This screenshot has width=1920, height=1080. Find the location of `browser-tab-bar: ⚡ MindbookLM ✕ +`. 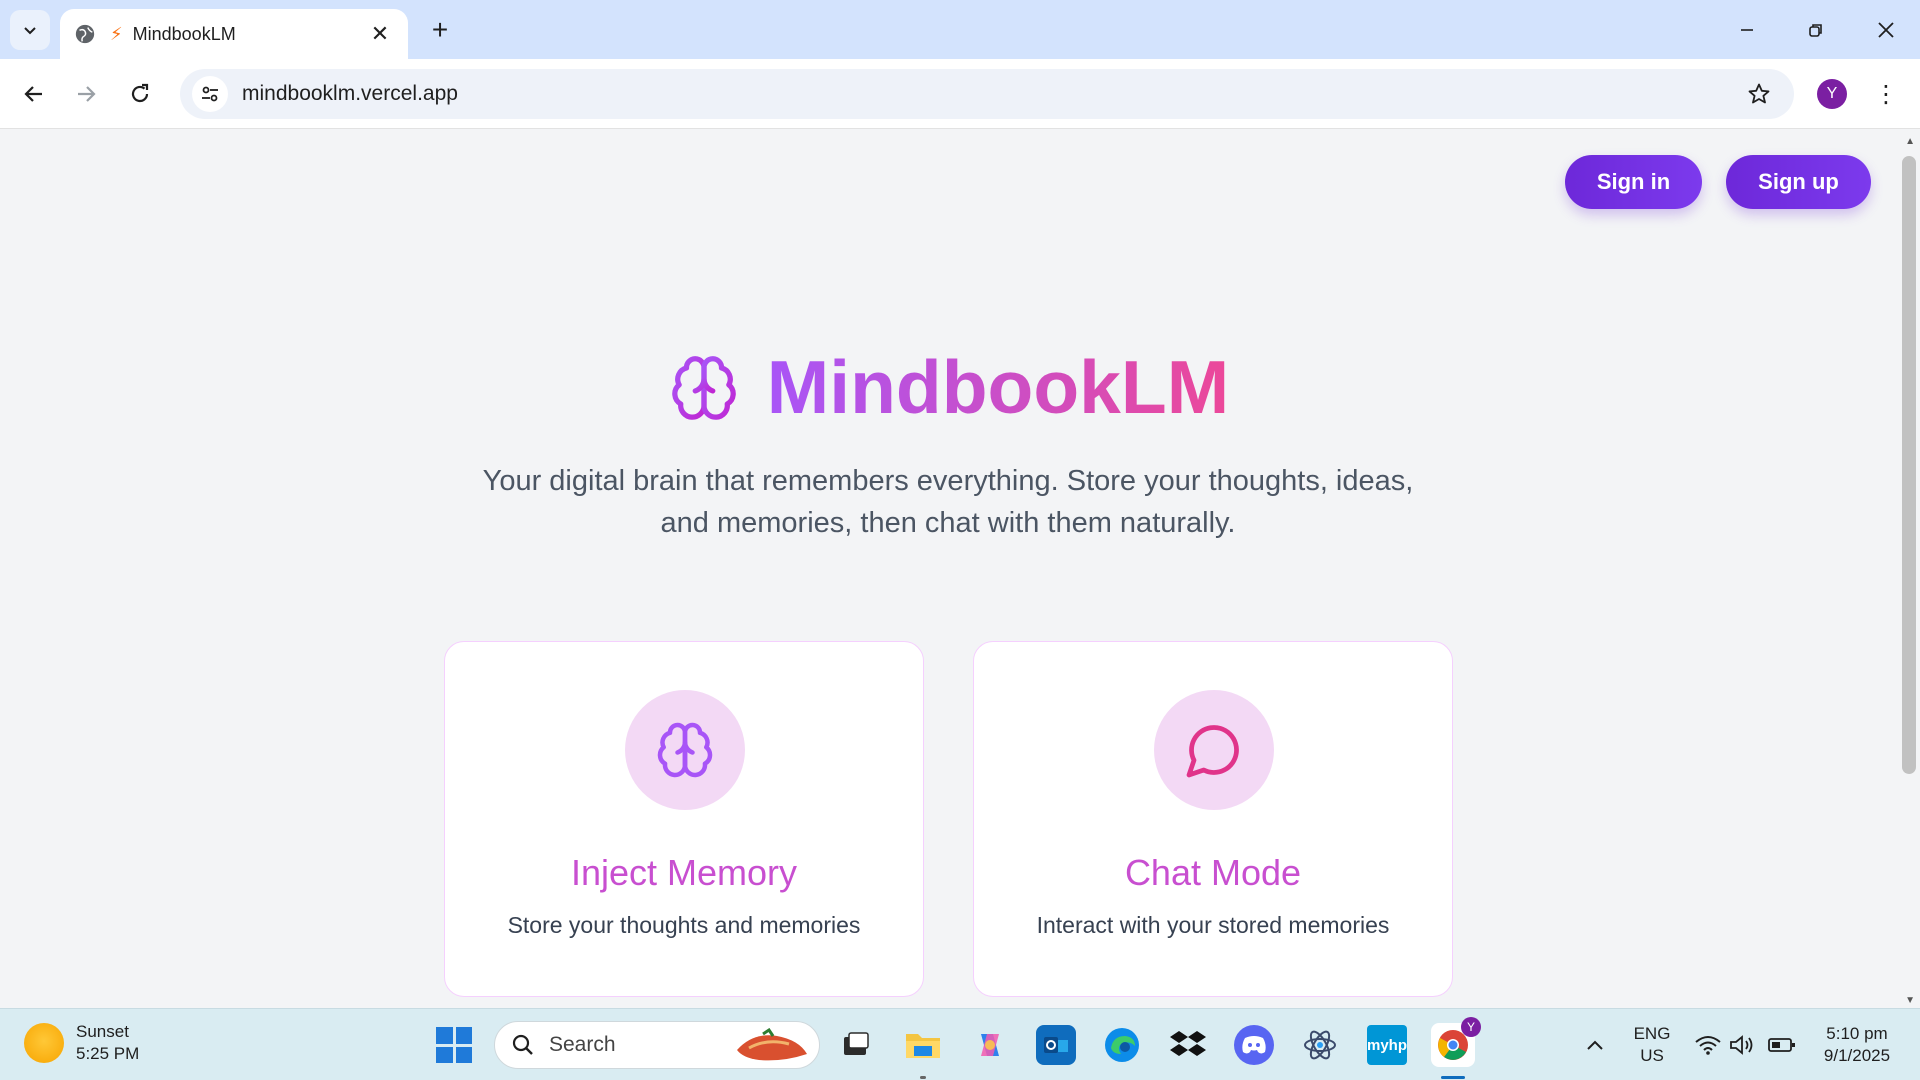

browser-tab-bar: ⚡ MindbookLM ✕ + is located at coordinates (960, 29).